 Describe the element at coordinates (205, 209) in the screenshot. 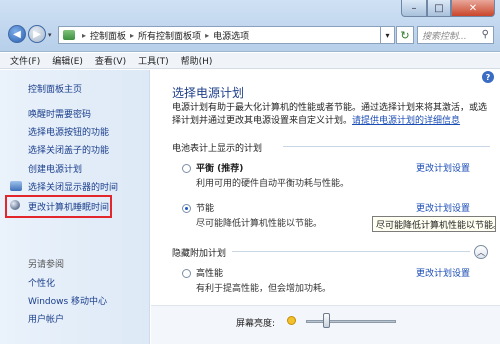

I see `plan-powersaver-name: 节能` at that location.